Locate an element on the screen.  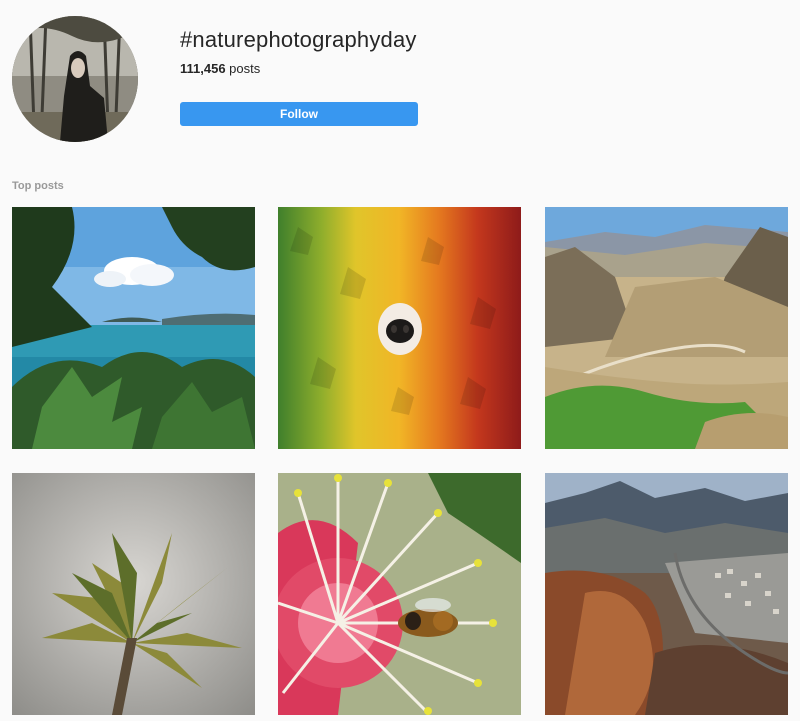
mountain-valley-photo is located at coordinates (666, 328).